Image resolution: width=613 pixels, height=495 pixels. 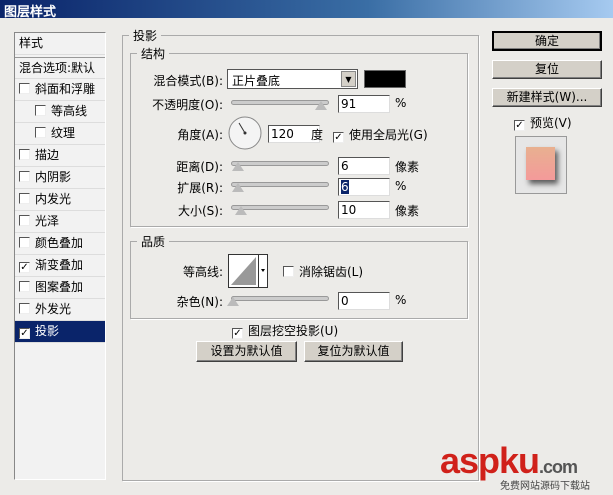 I want to click on opacity-slider-thumb, so click(x=321, y=105).